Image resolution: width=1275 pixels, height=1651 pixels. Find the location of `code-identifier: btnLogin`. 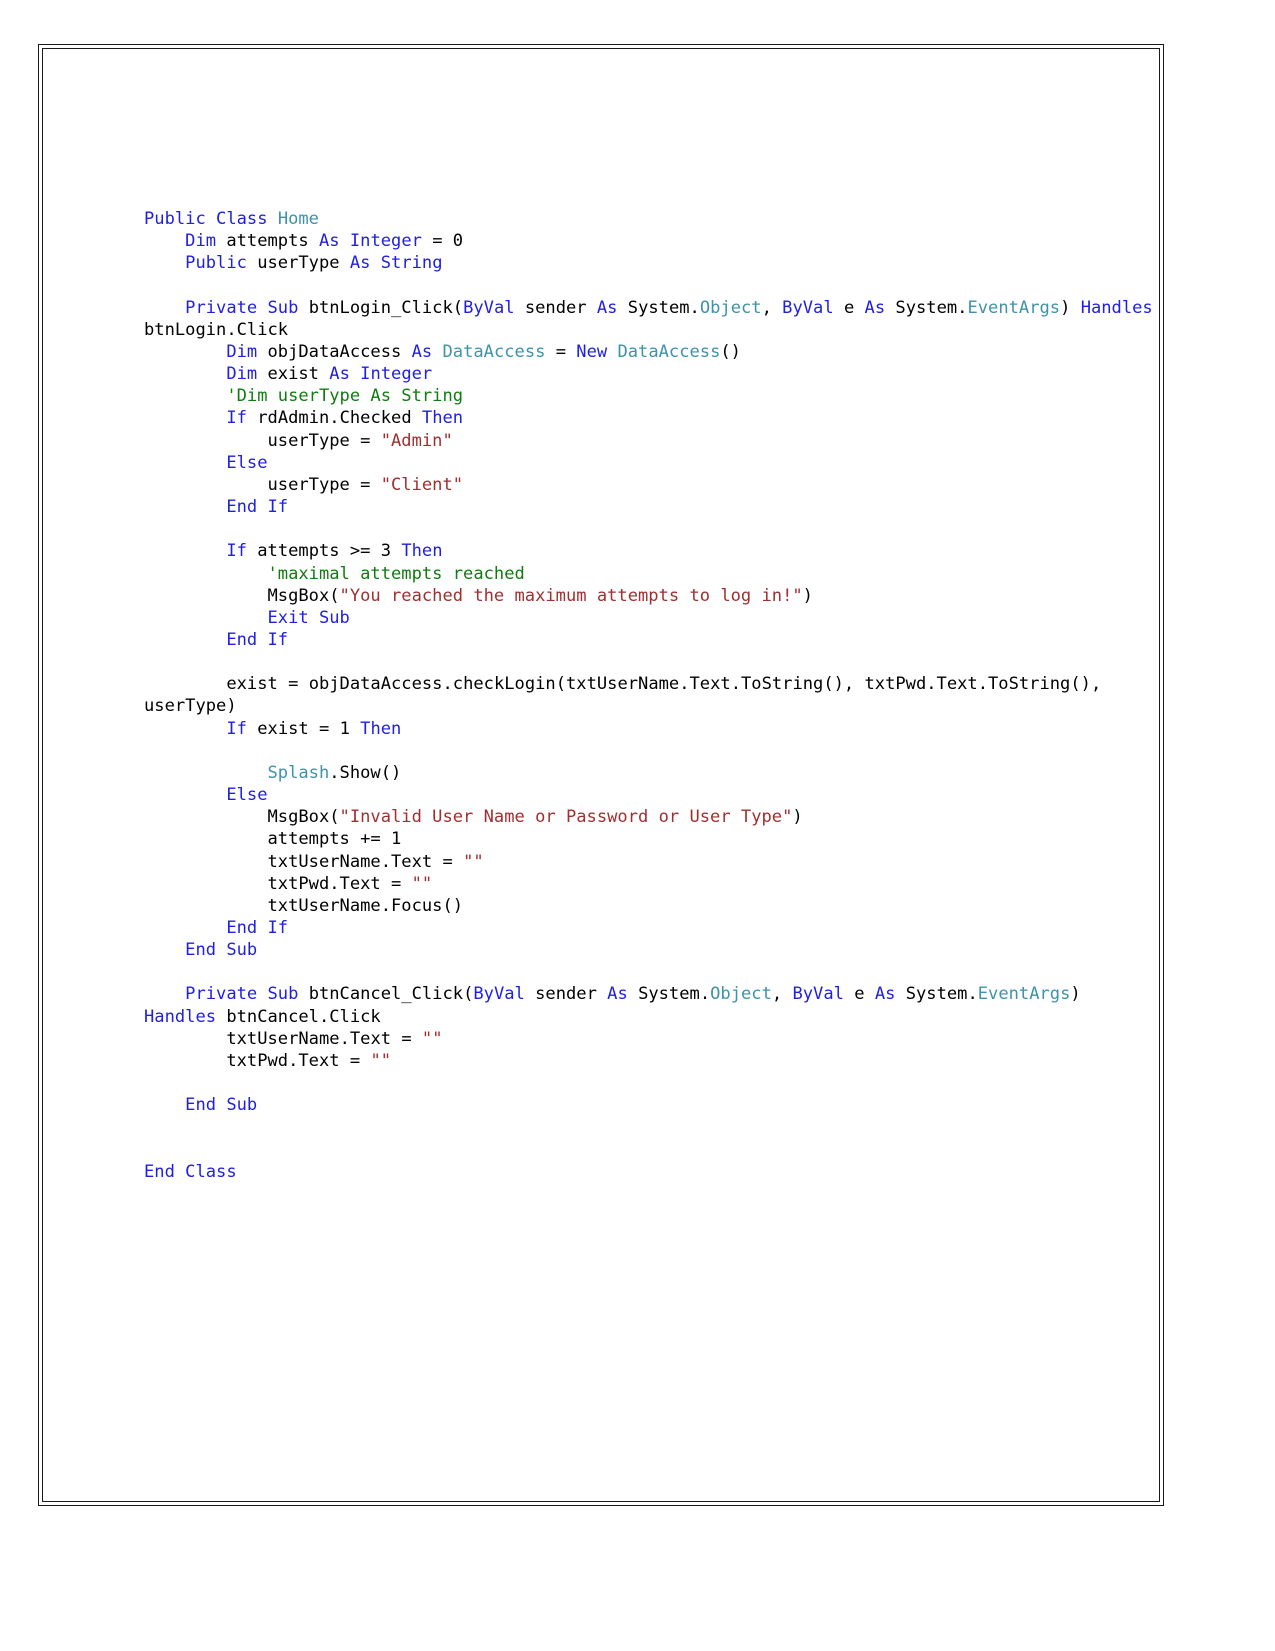

code-identifier: btnLogin is located at coordinates (185, 329).